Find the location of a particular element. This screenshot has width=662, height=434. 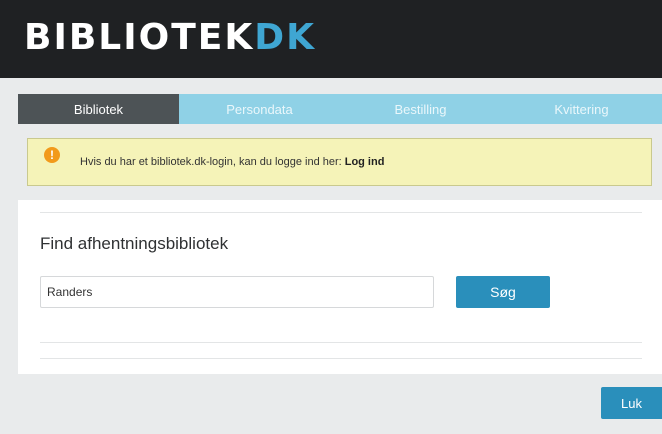

step-kvittering: Kvittering is located at coordinates (581, 109).